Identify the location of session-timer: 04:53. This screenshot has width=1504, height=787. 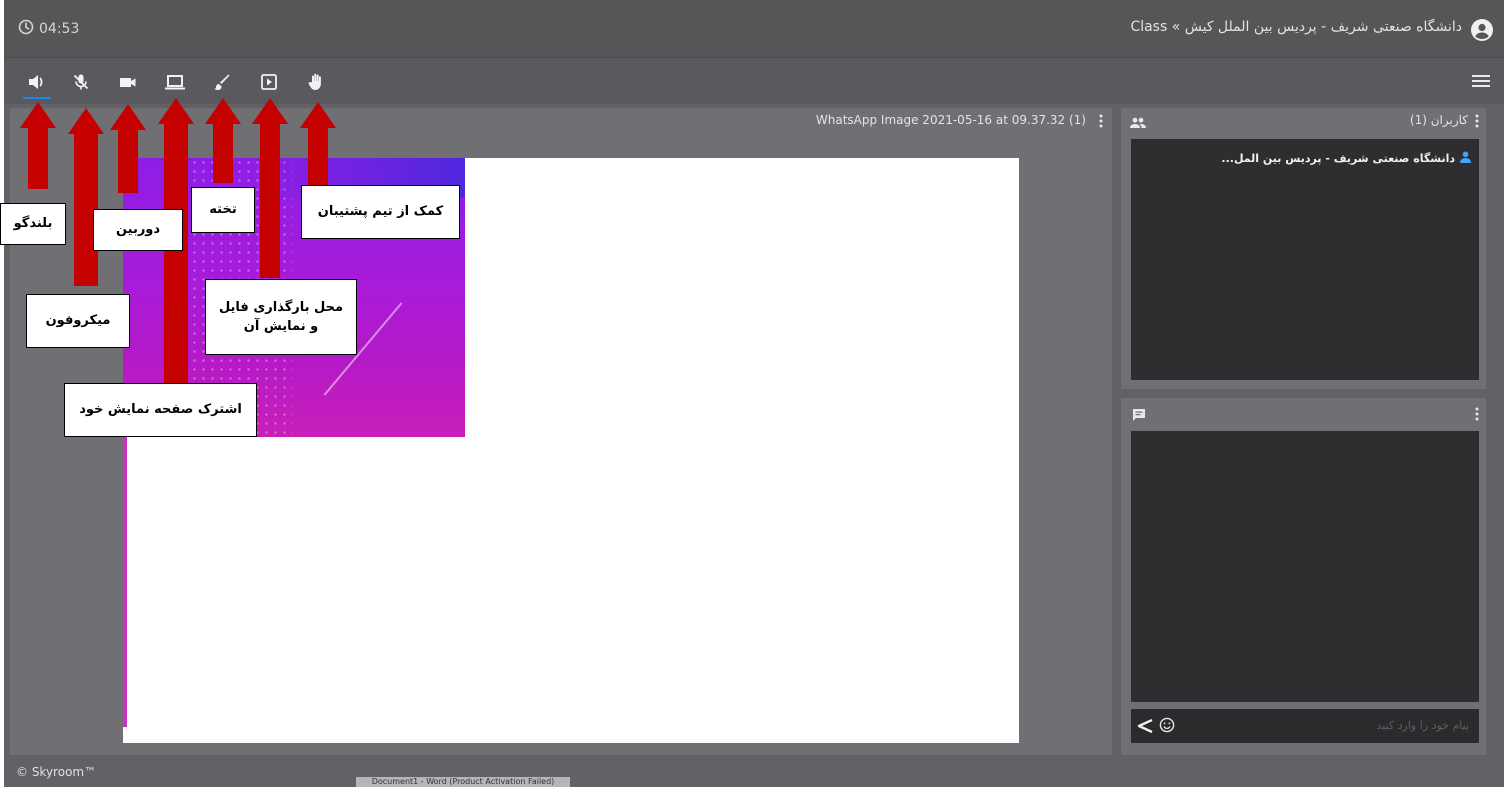
(48, 29).